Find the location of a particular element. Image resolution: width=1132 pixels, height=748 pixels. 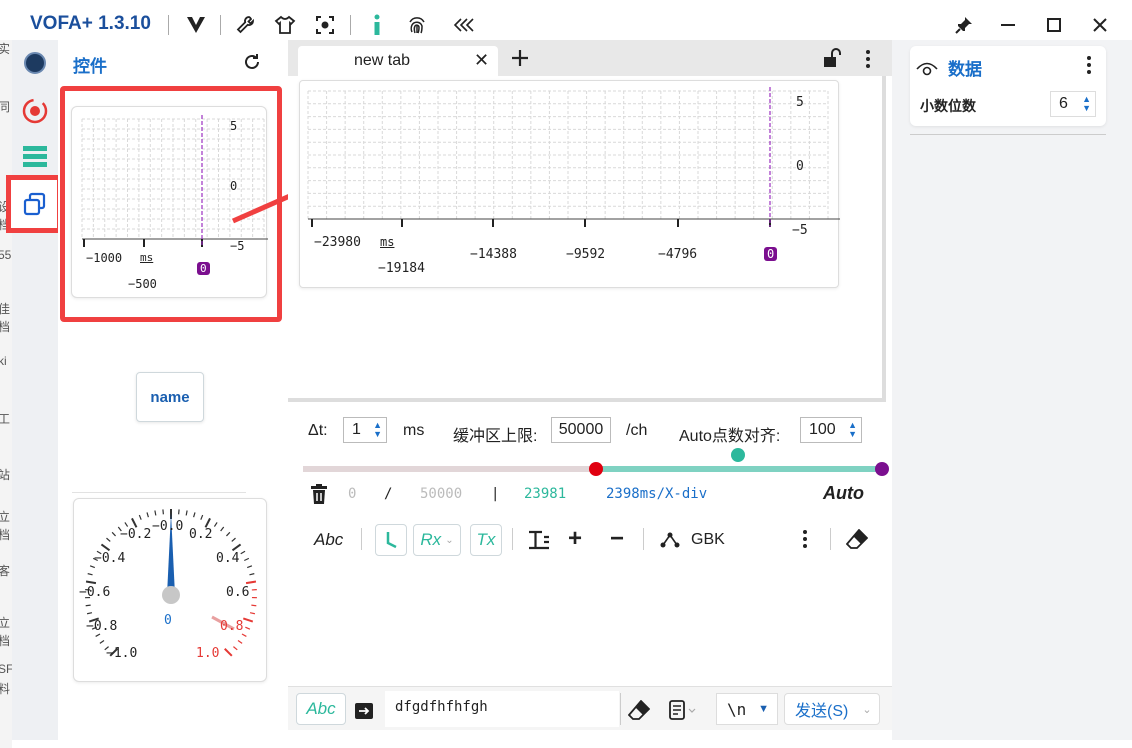

mini-x-tick: −500 is located at coordinates (142, 284).